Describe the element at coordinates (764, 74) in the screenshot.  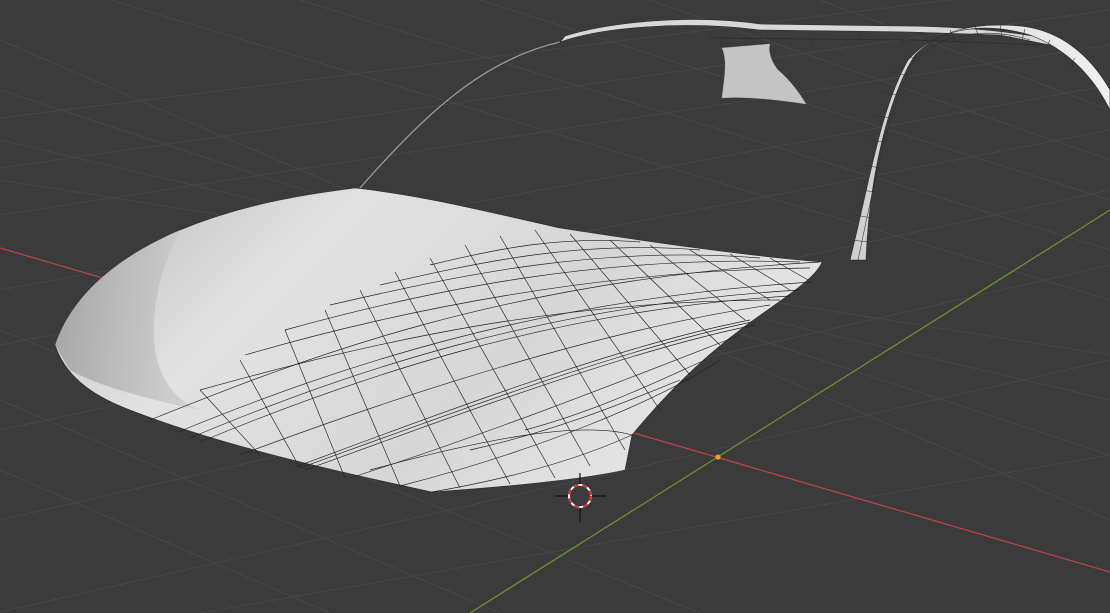
I see `mirror-panel` at that location.